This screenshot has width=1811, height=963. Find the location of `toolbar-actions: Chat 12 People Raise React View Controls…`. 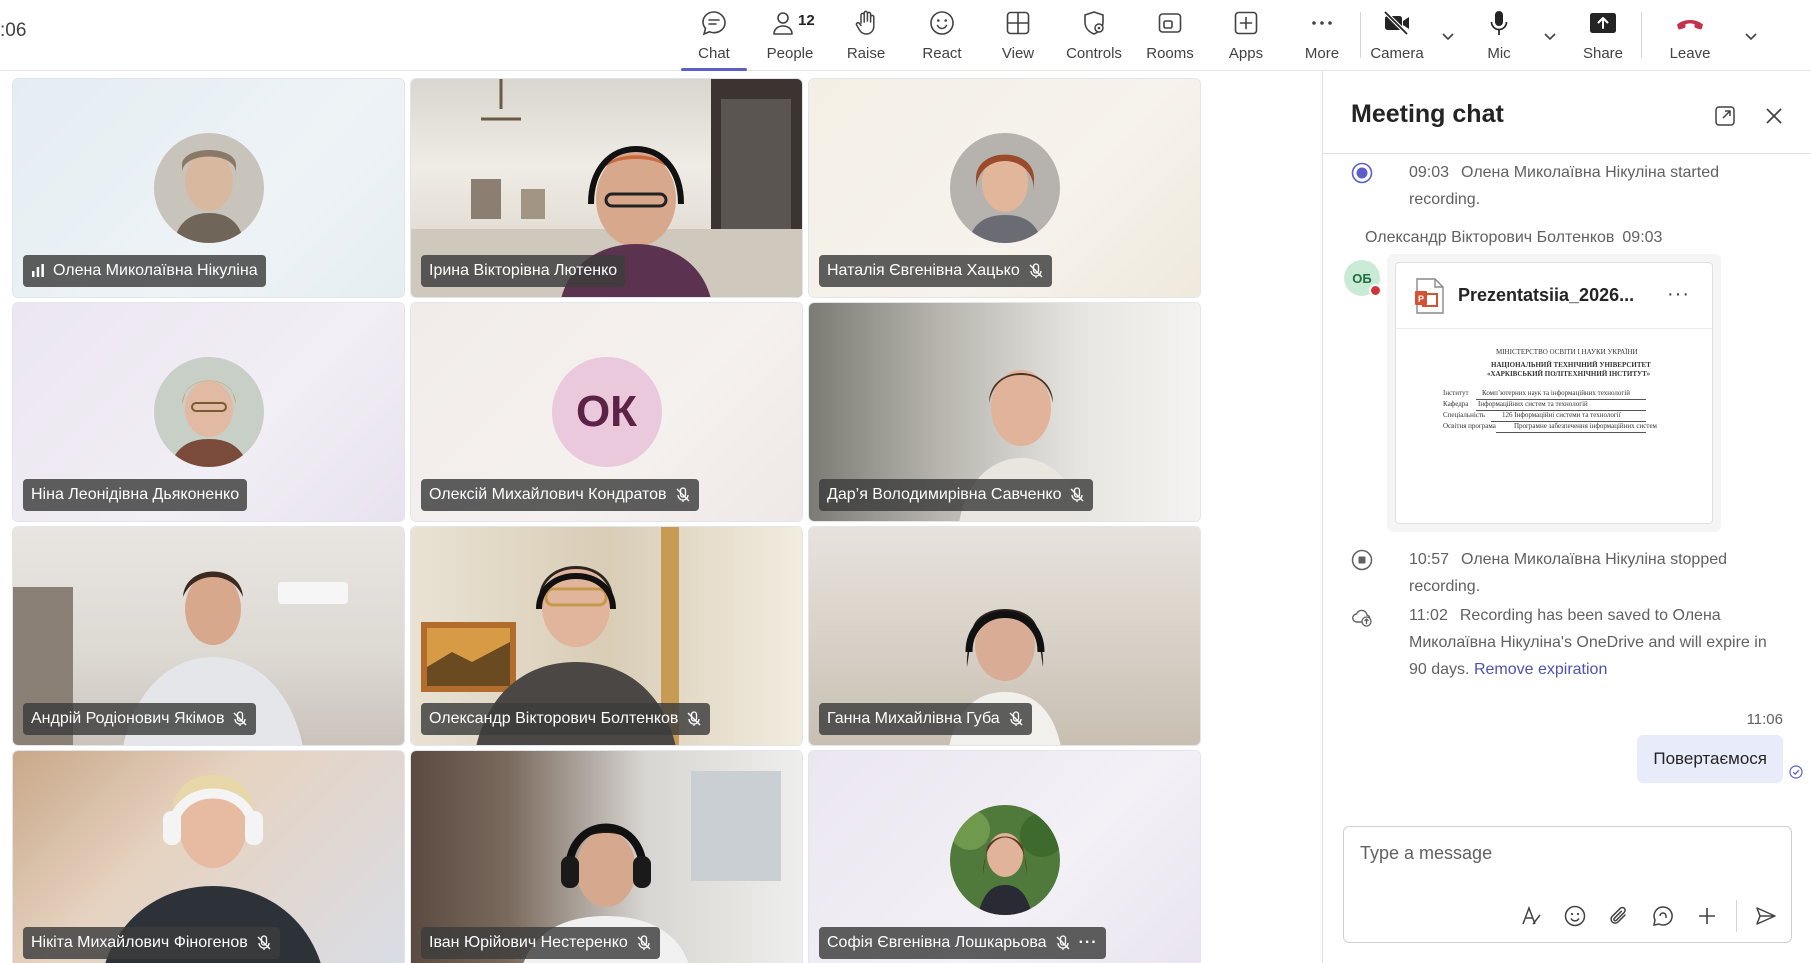

toolbar-actions: Chat 12 People Raise React View Controls… is located at coordinates (1220, 35).